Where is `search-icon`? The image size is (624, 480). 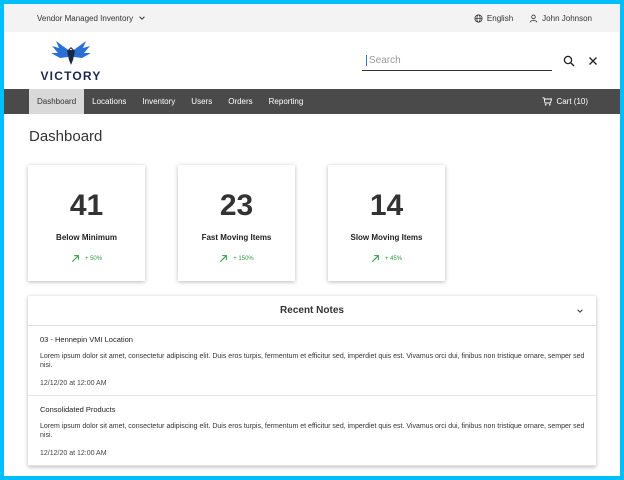
search-icon is located at coordinates (569, 60).